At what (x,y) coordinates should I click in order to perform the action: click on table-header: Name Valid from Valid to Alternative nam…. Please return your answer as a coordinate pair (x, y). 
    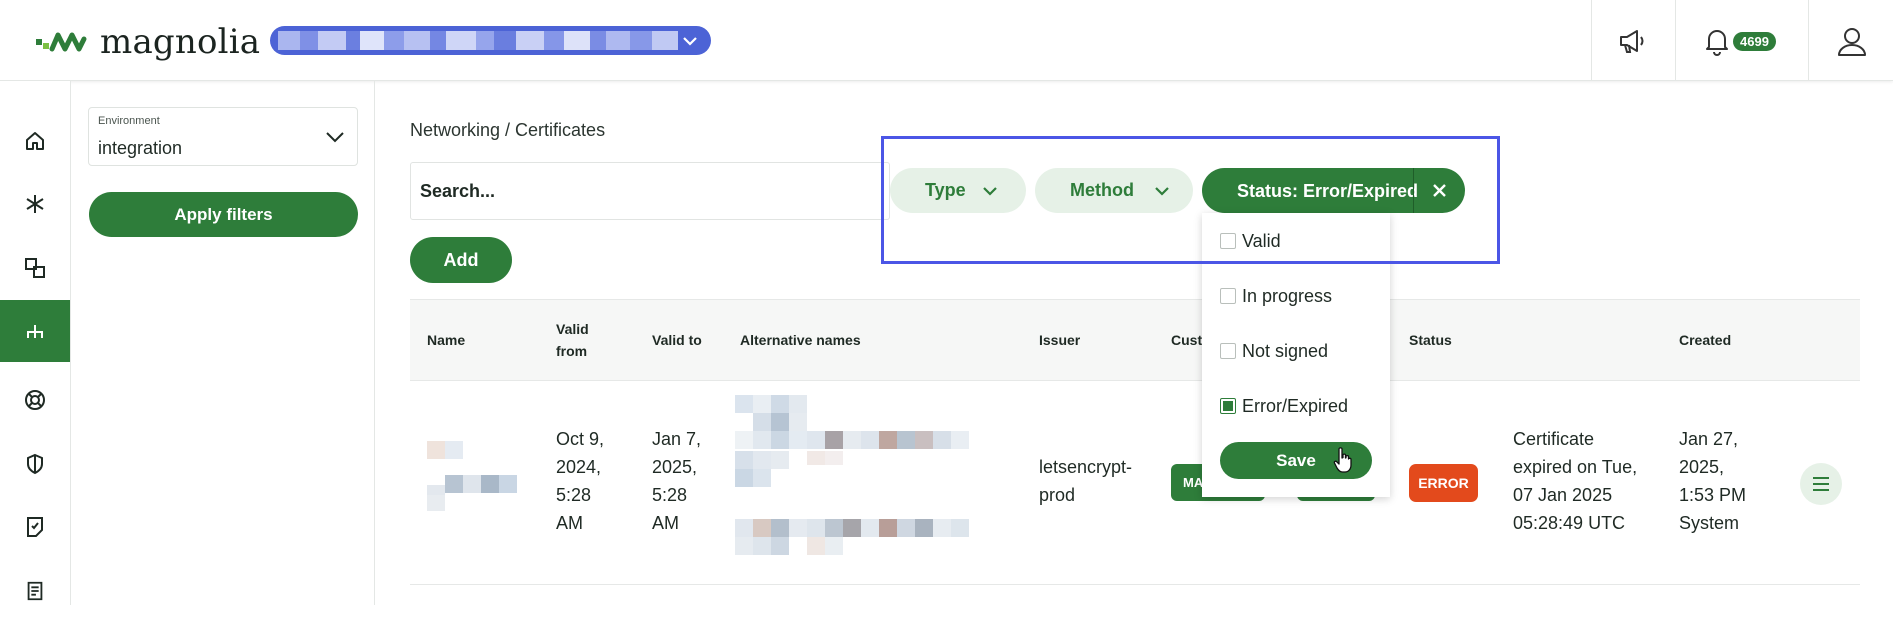
    Looking at the image, I should click on (1135, 340).